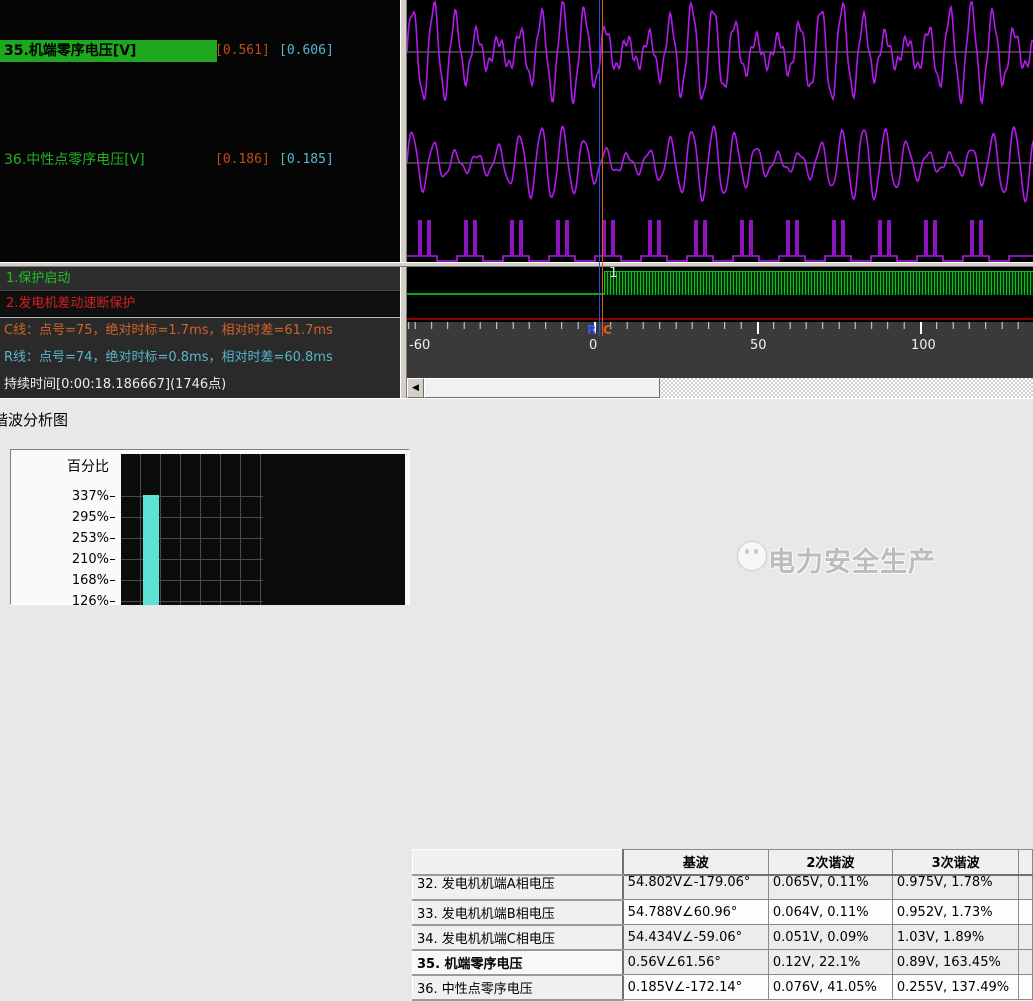  What do you see at coordinates (517, 987) in the screenshot?
I see `row-label: 36. 中性点零序电压` at bounding box center [517, 987].